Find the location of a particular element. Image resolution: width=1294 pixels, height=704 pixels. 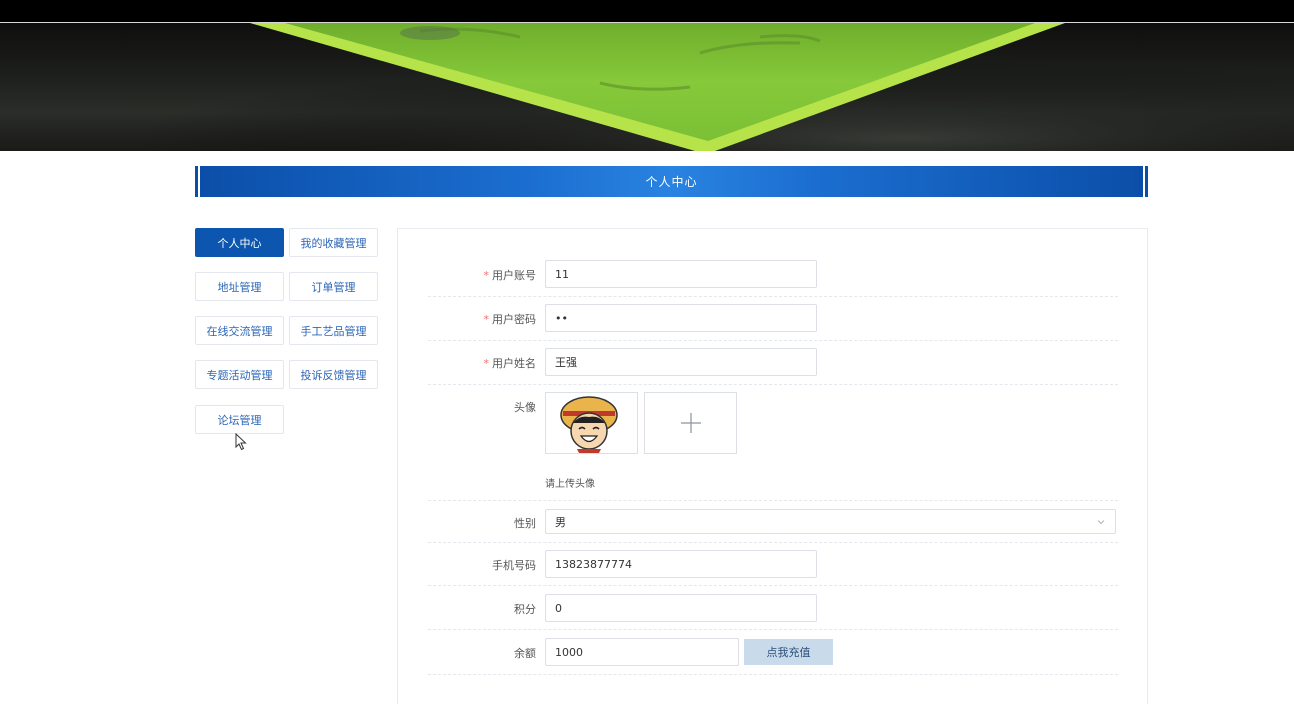

section-title-bar: 个人中心 is located at coordinates (671, 181).